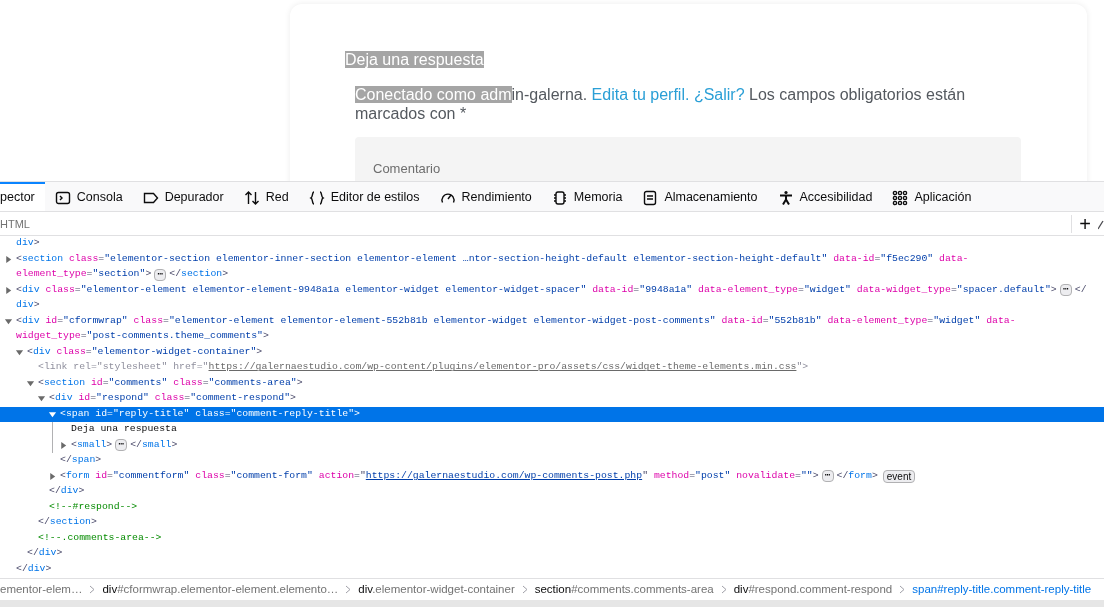 Image resolution: width=1104 pixels, height=607 pixels. Describe the element at coordinates (88, 196) in the screenshot. I see `devtools-tab: Consola` at that location.